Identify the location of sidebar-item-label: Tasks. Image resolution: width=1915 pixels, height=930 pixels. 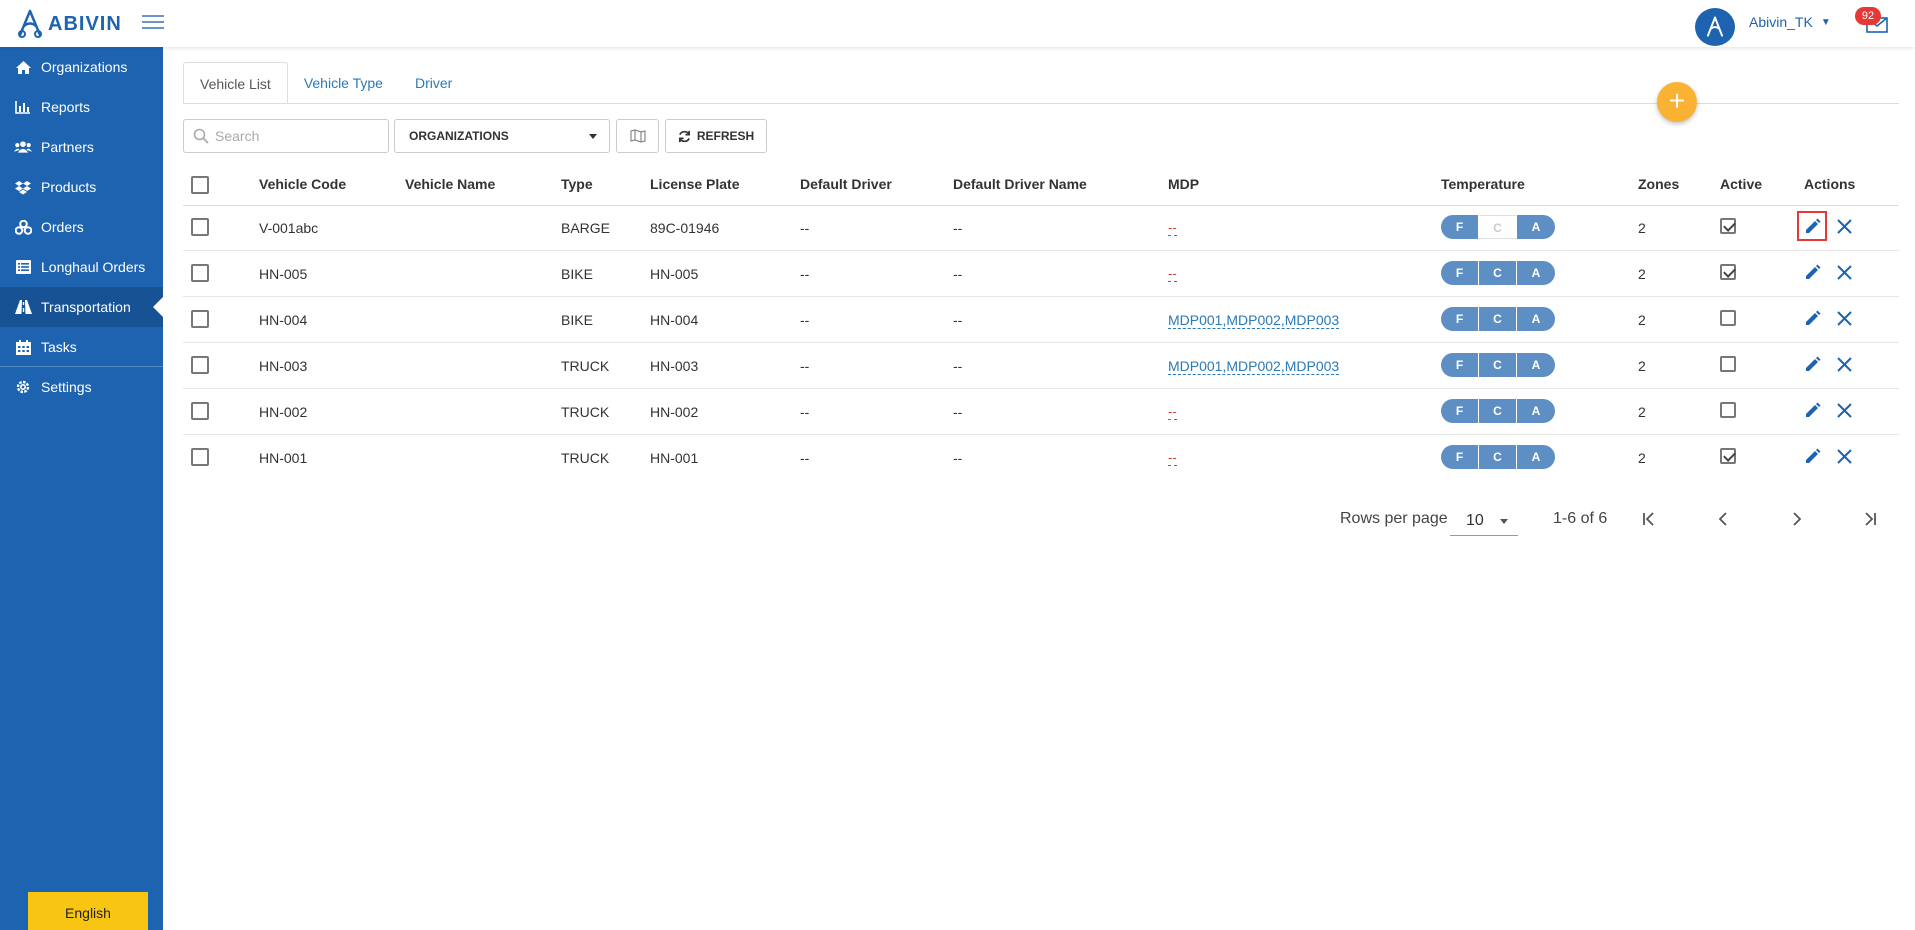
(59, 347).